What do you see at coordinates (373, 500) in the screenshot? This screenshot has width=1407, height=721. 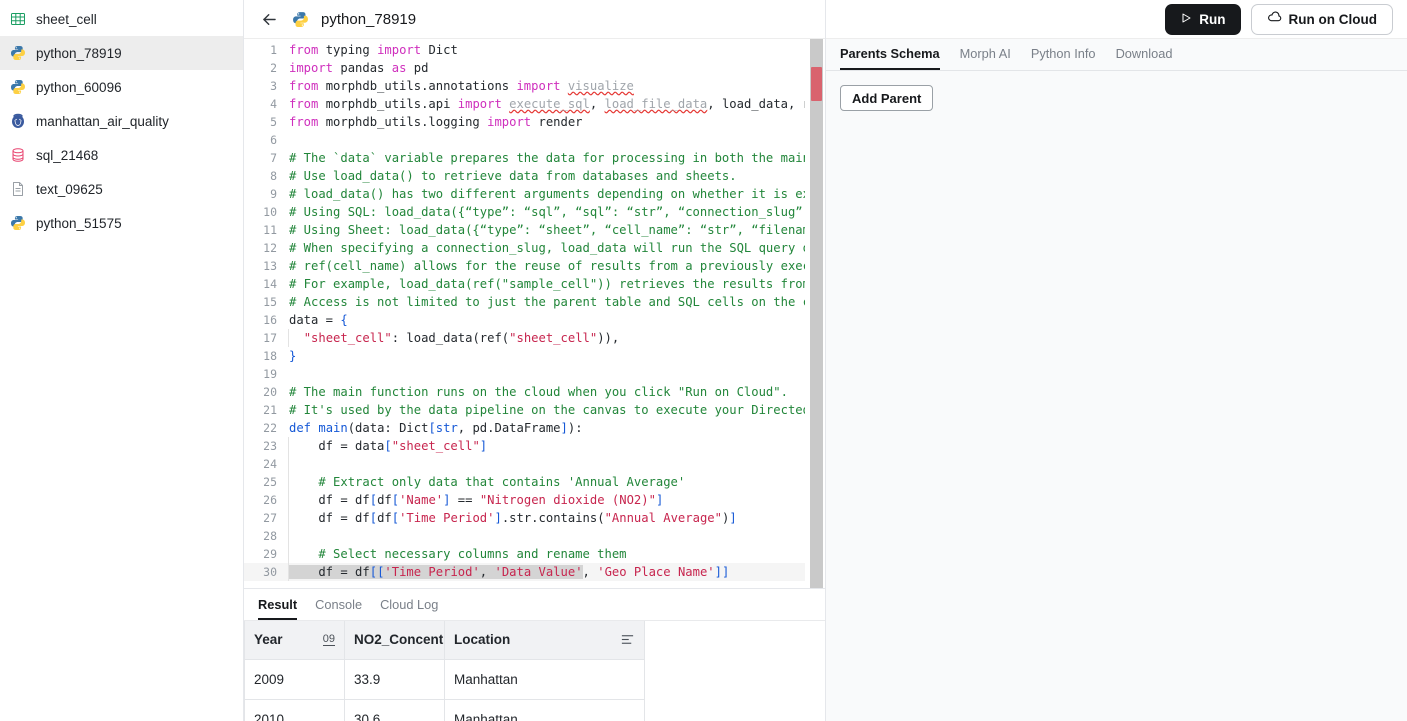 I see `code-token: [` at bounding box center [373, 500].